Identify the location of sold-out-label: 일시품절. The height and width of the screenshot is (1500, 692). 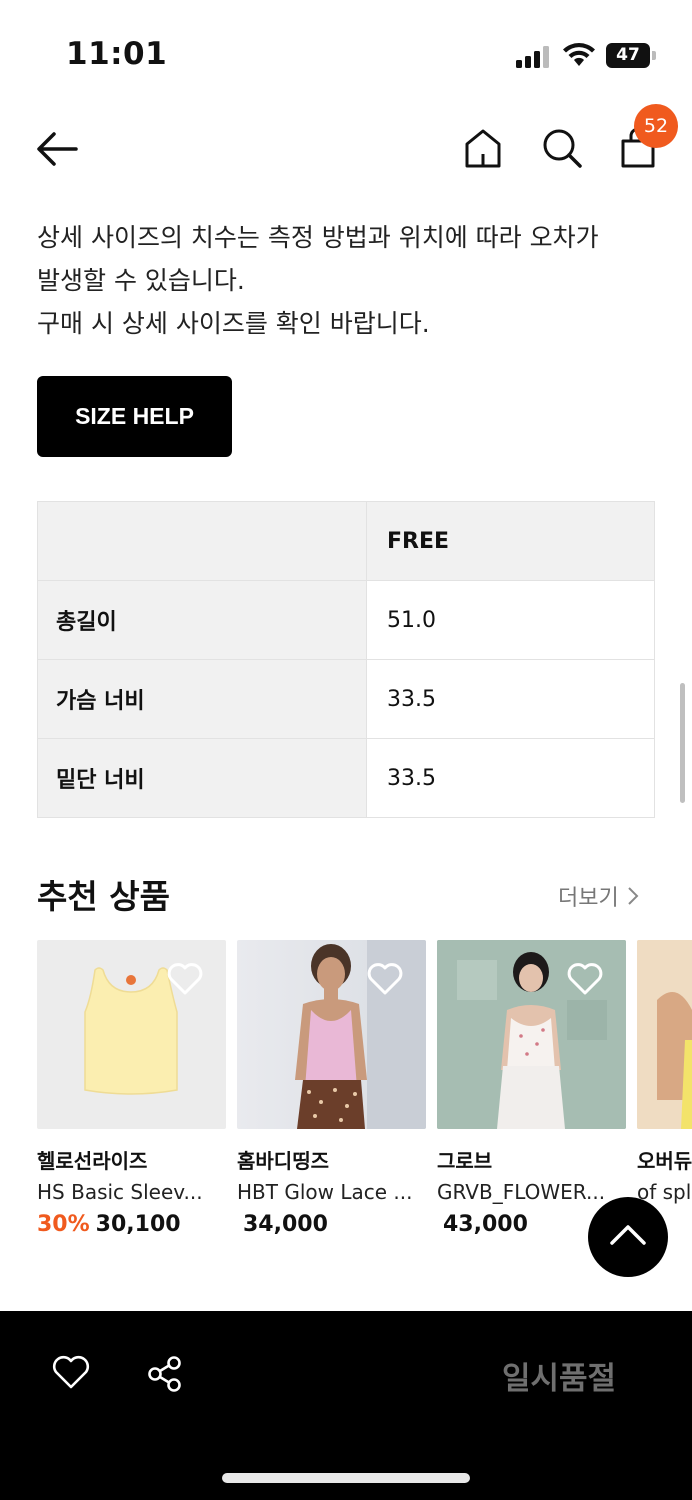
(559, 1379).